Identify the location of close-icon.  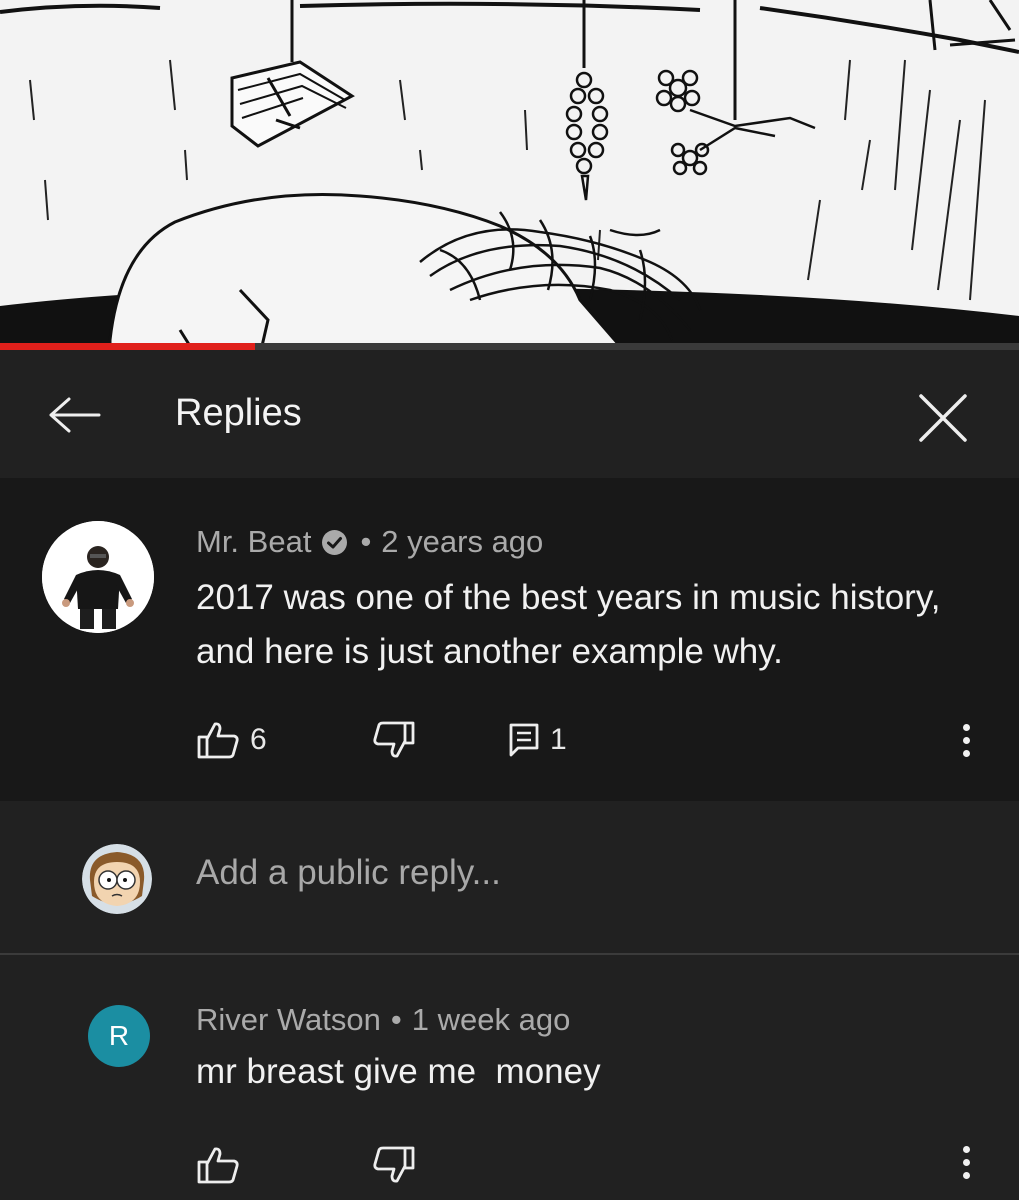
(942, 417).